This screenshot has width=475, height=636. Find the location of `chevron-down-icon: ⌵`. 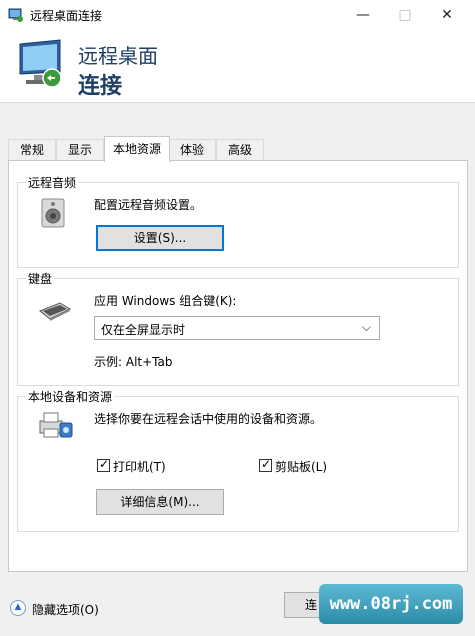

chevron-down-icon: ⌵ is located at coordinates (366, 327).